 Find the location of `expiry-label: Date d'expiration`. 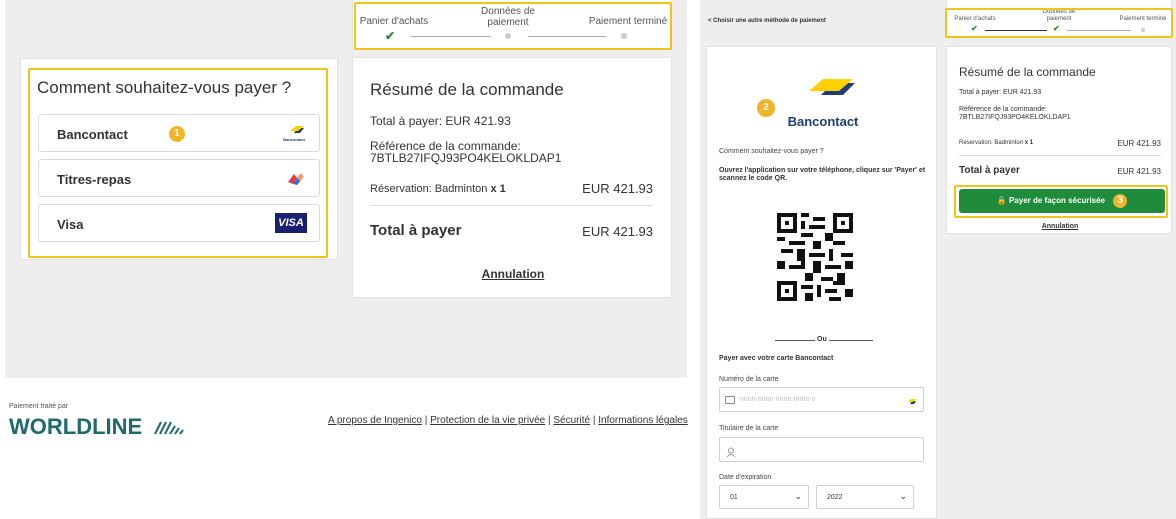

expiry-label: Date d'expiration is located at coordinates (745, 477).